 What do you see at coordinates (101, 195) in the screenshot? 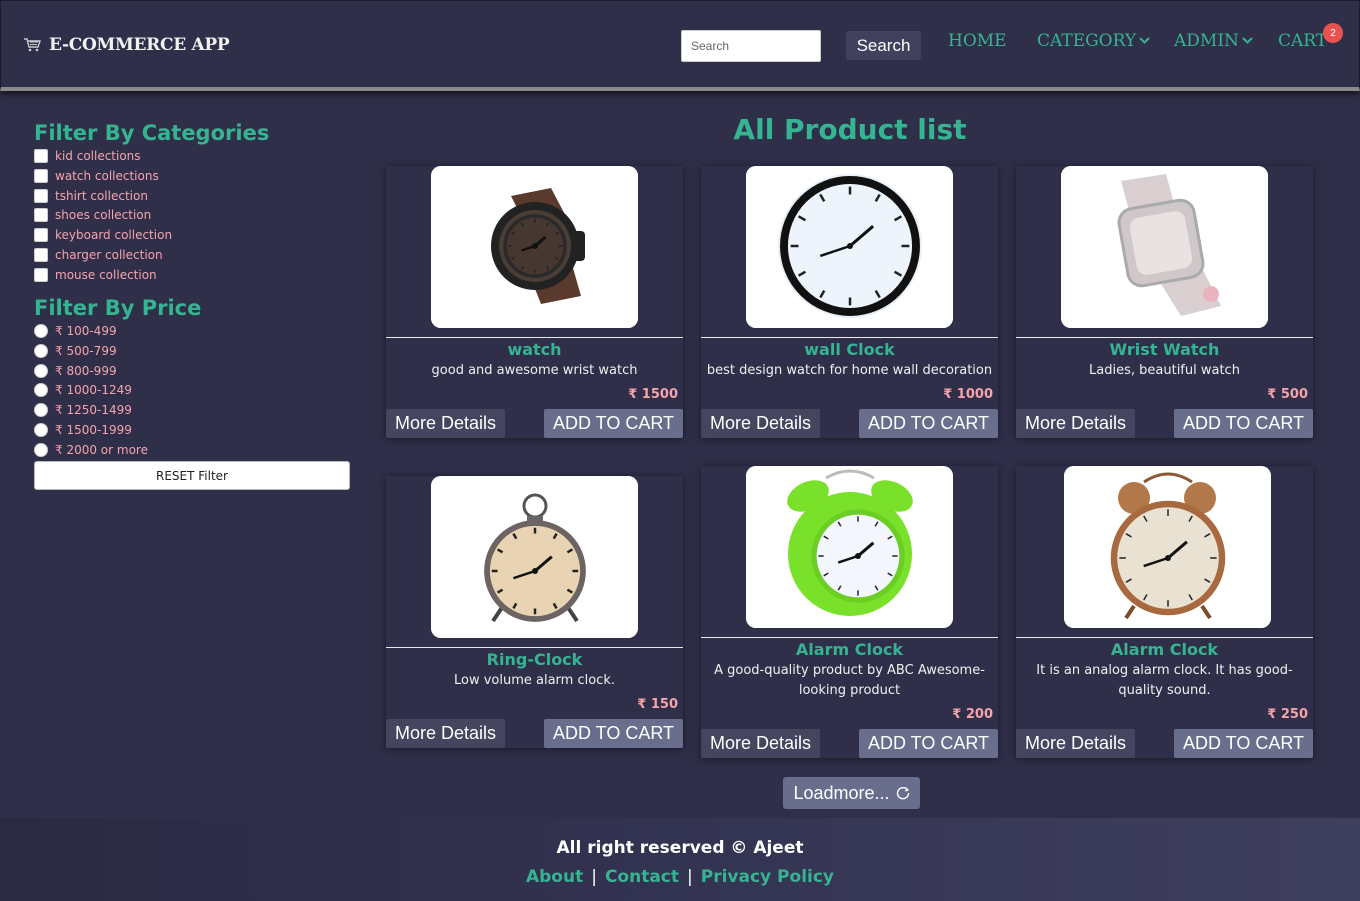
I see `category-label: tshirt collection` at bounding box center [101, 195].